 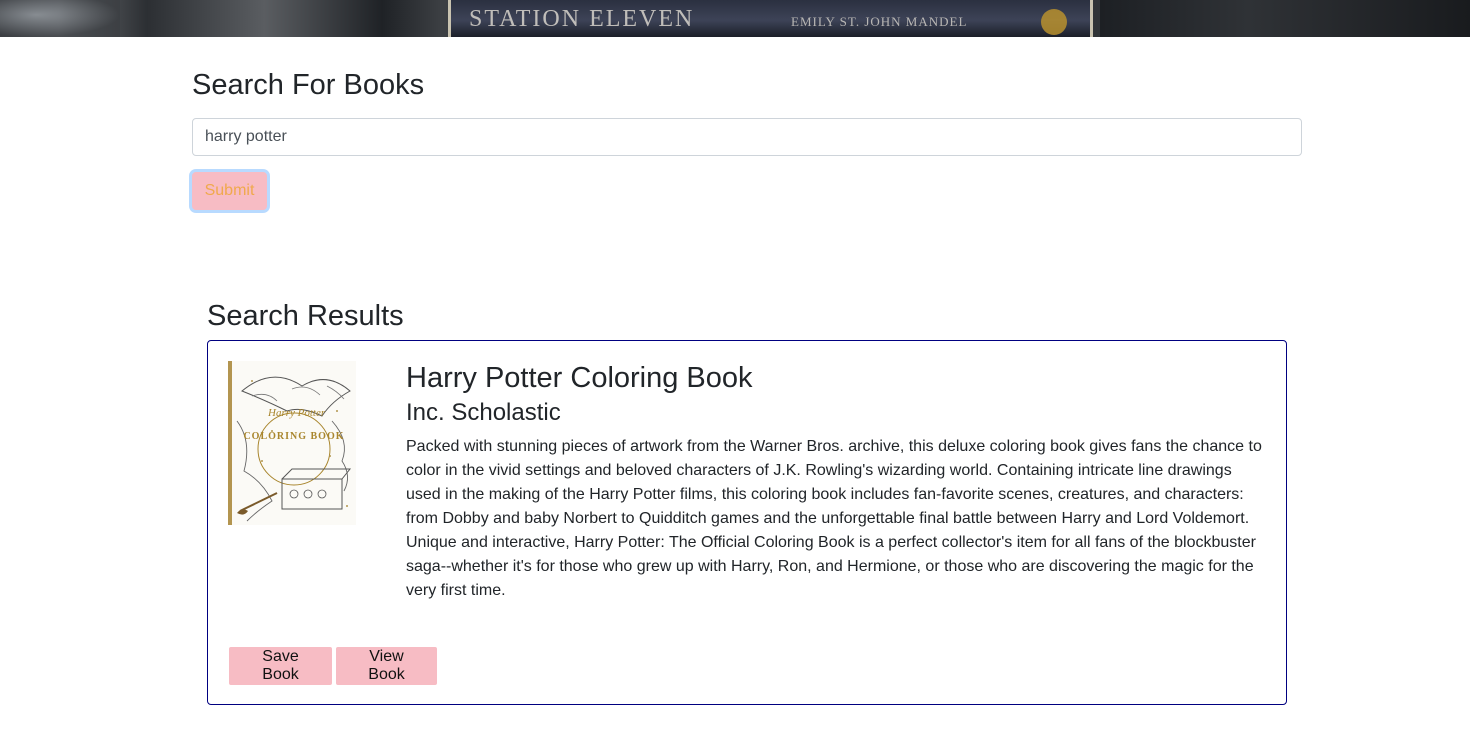 I want to click on submit-button: Submit, so click(x=229, y=191).